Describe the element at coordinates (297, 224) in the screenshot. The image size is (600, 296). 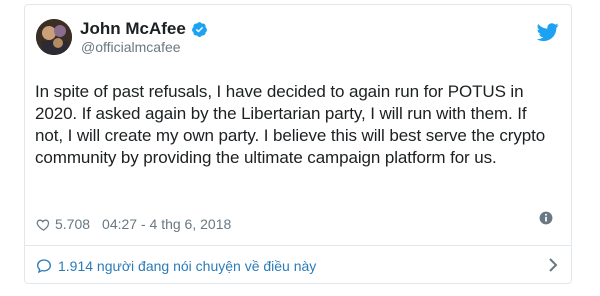
I see `tweet-meta: 5.708 04:27 - 4 thg 6, 2018` at that location.